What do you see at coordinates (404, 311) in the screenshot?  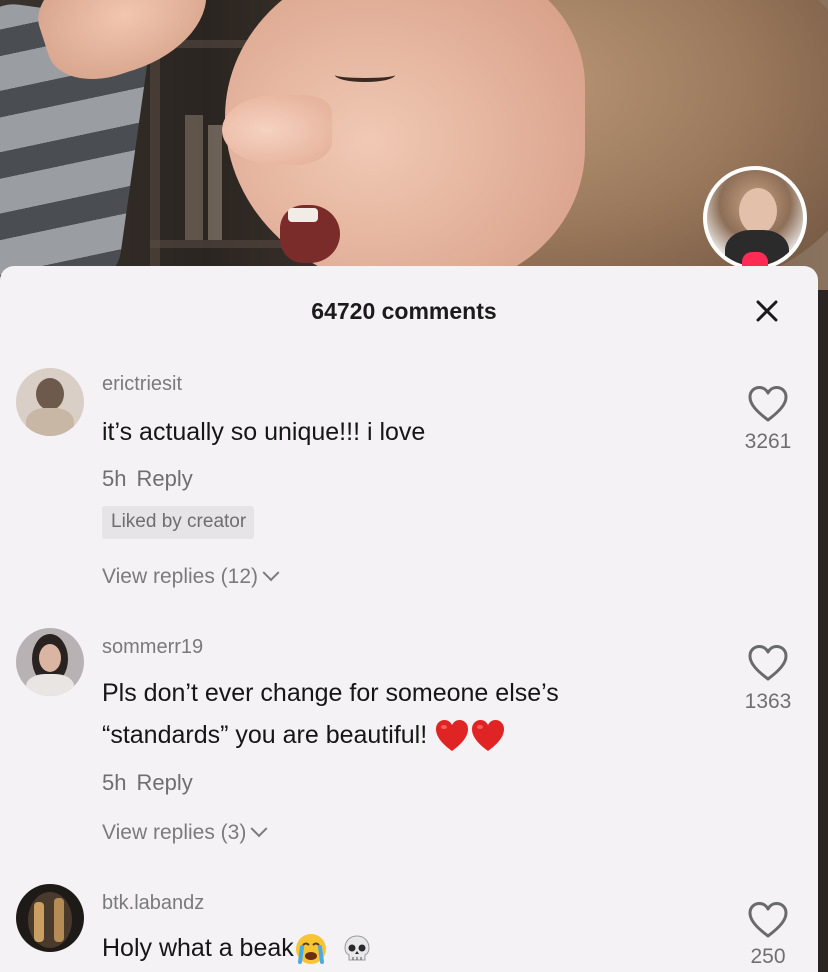 I see `comments-count-title: 64720 comments` at bounding box center [404, 311].